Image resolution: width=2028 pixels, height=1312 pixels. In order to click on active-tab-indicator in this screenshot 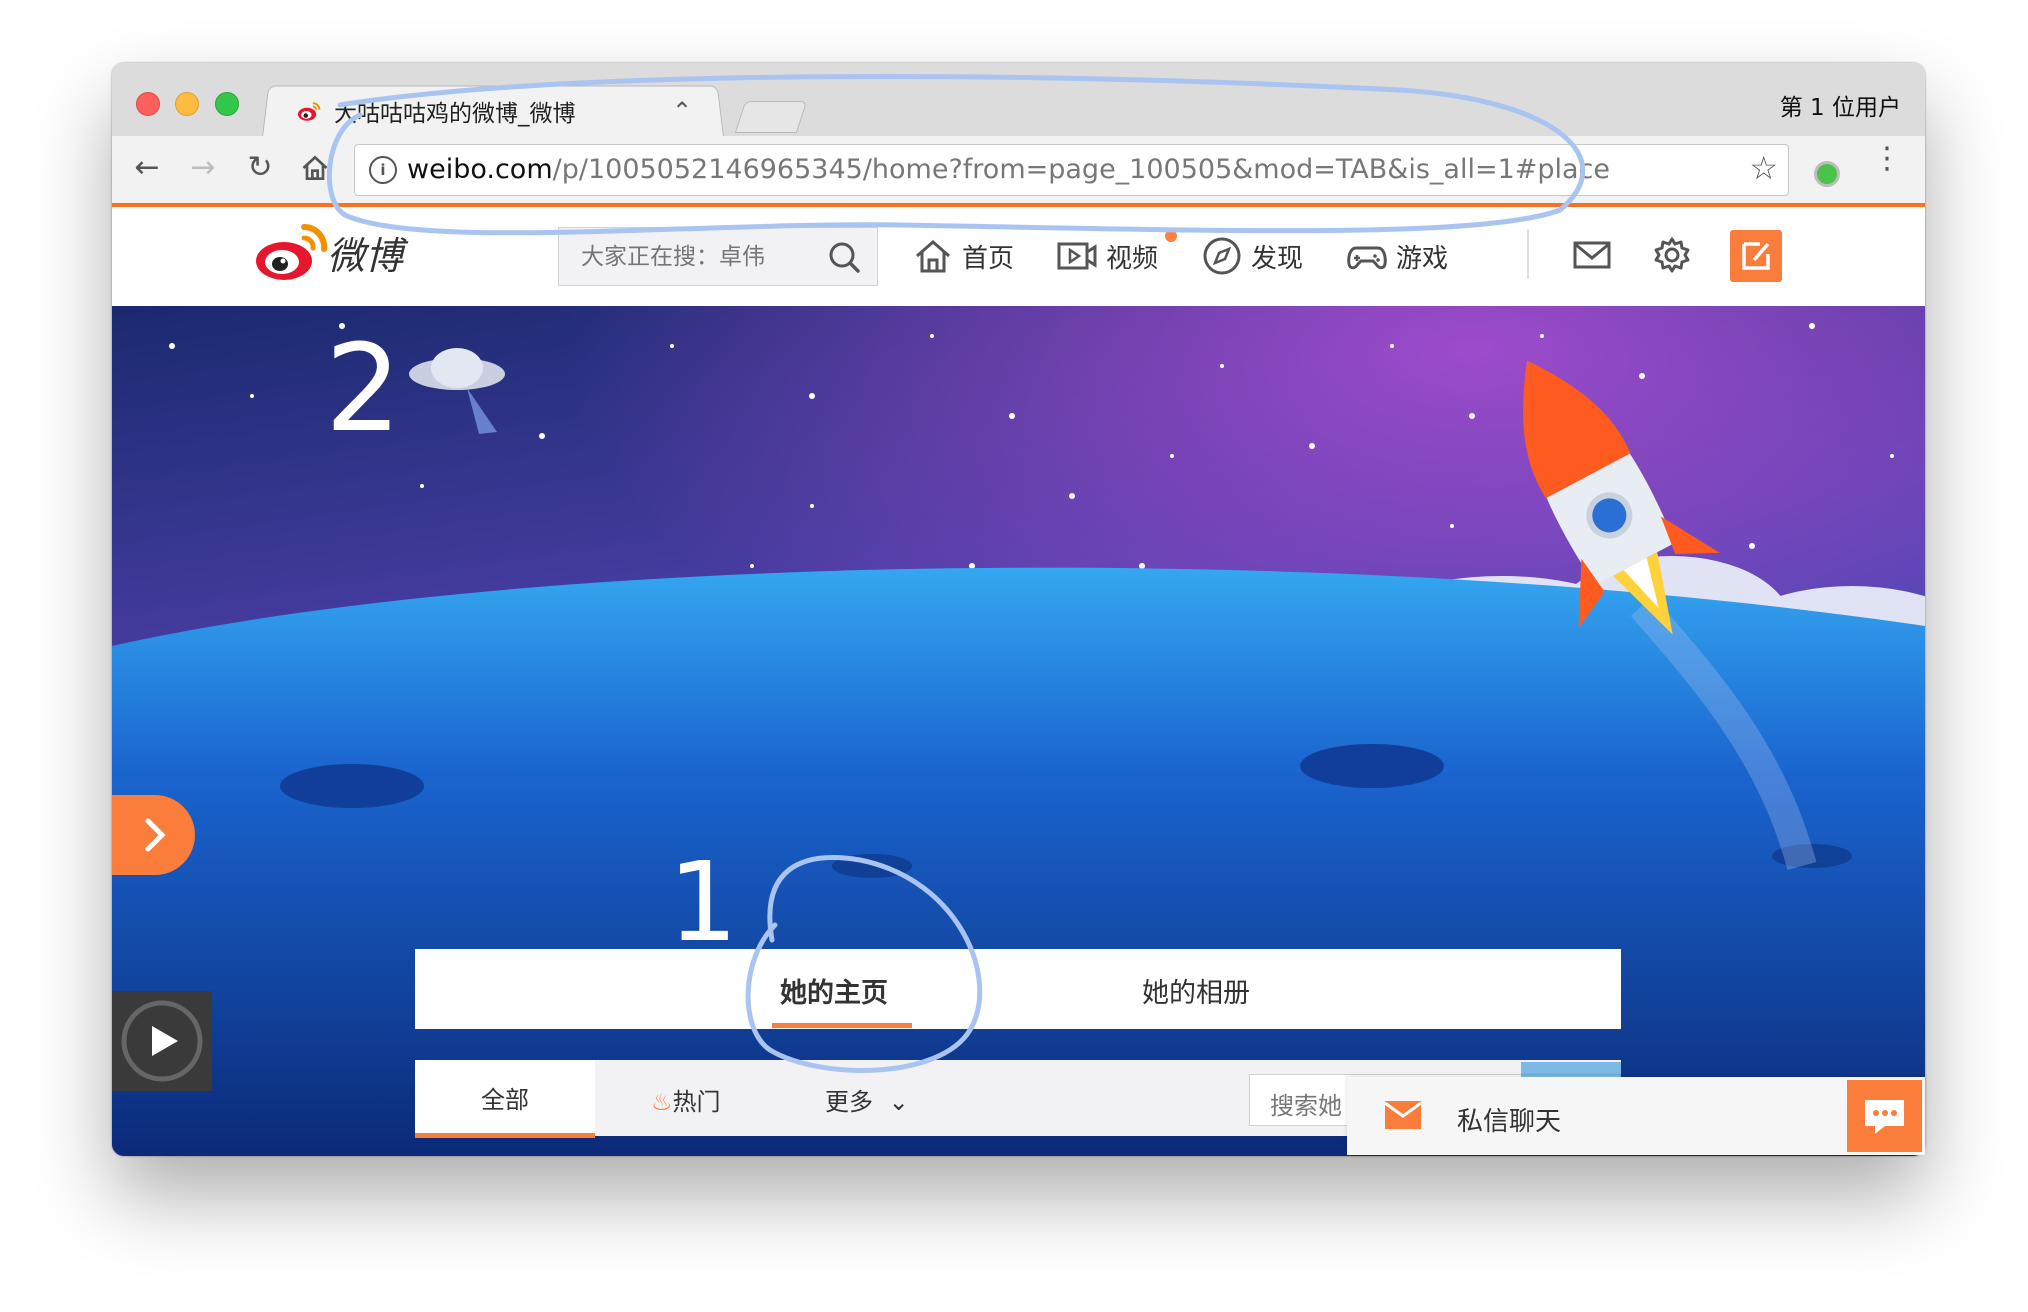, I will do `click(842, 1025)`.